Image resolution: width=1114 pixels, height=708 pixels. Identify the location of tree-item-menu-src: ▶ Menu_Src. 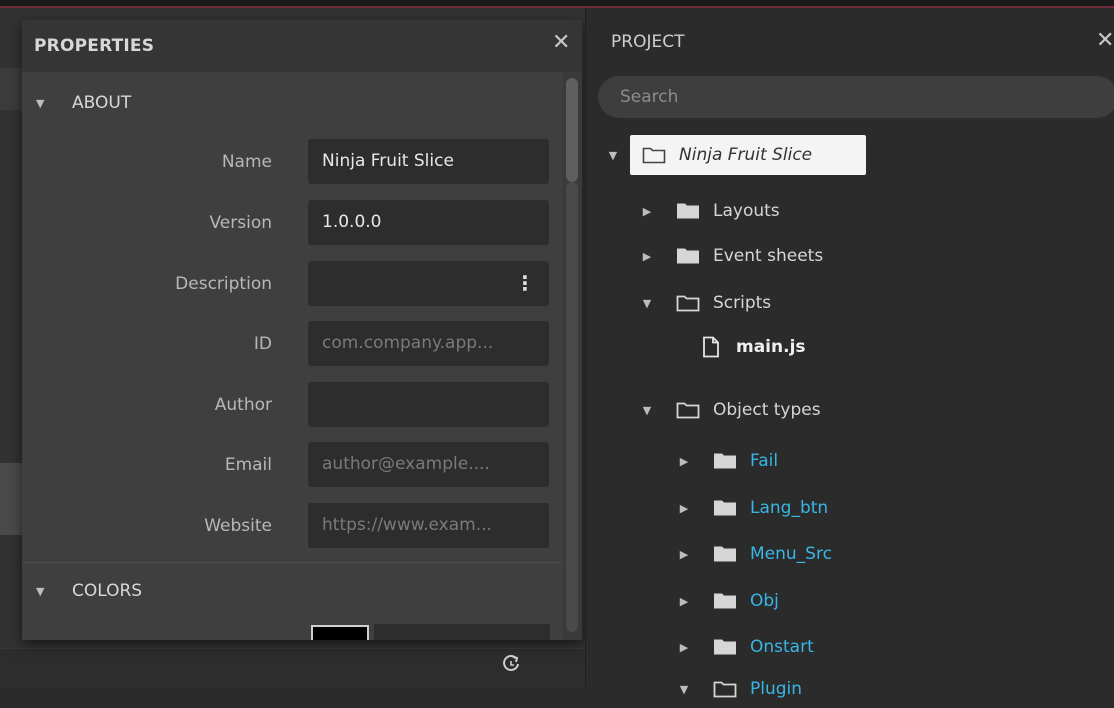
(754, 554).